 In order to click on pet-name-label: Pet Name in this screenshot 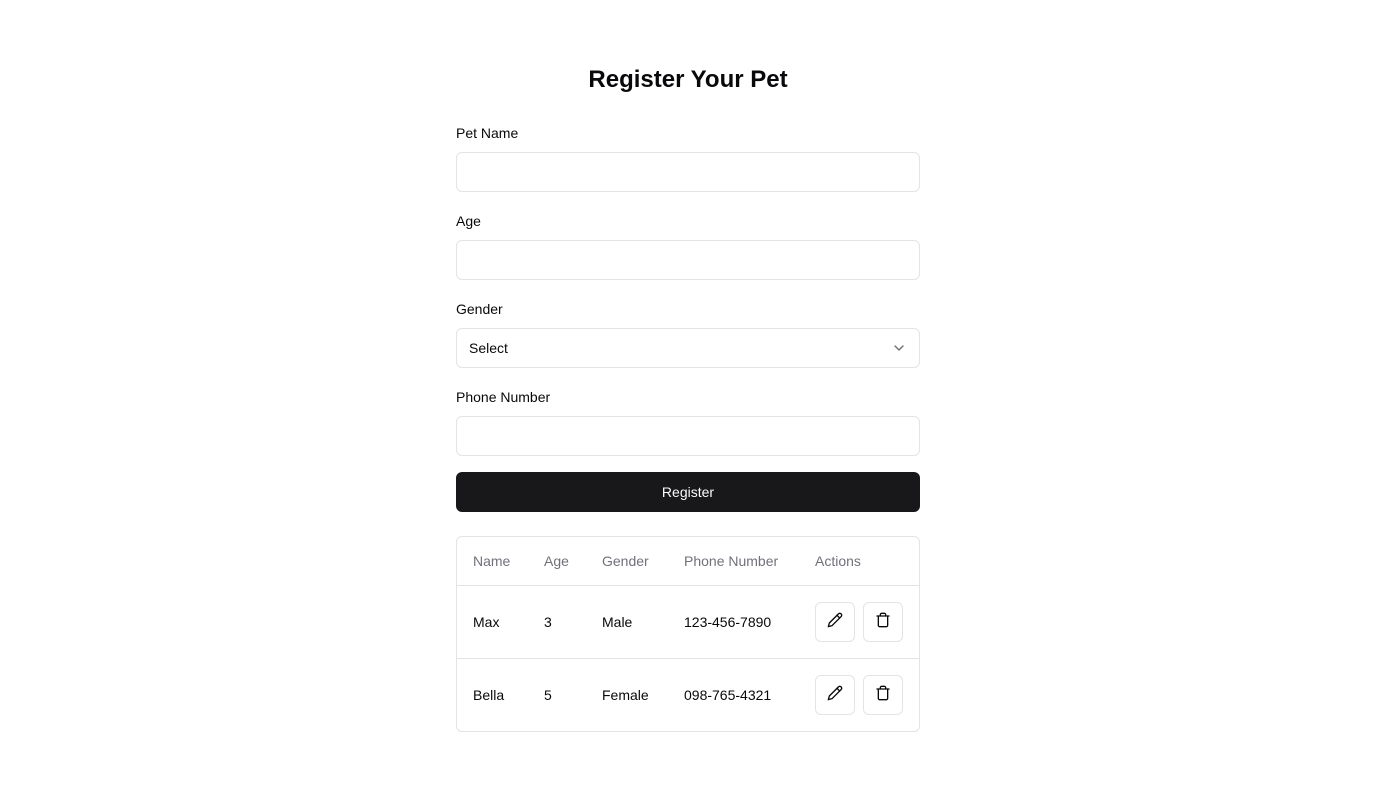, I will do `click(487, 133)`.